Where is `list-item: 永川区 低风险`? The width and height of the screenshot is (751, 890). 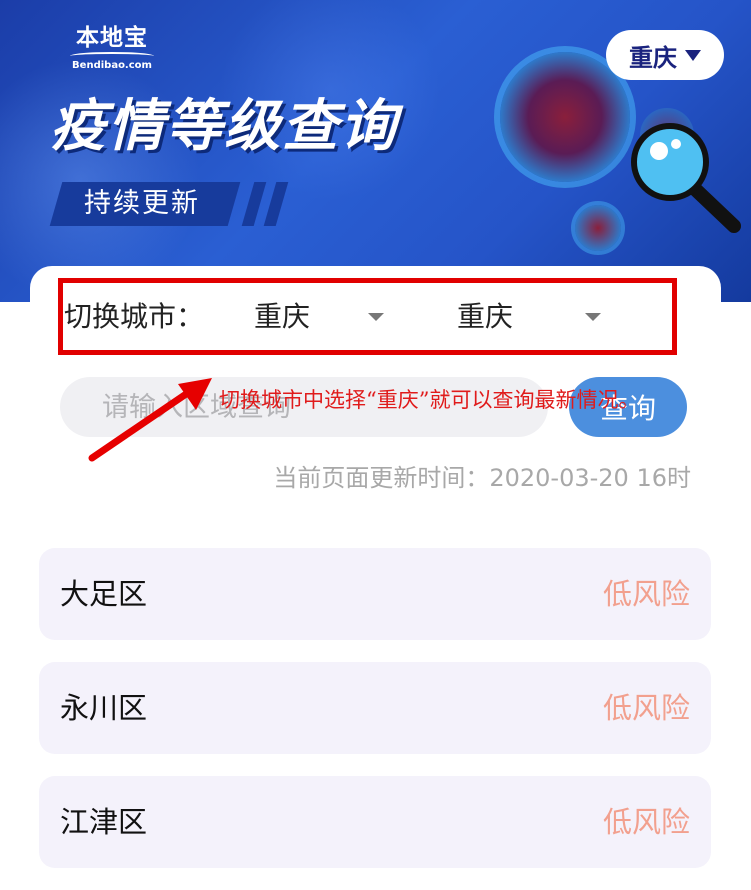 list-item: 永川区 低风险 is located at coordinates (375, 708).